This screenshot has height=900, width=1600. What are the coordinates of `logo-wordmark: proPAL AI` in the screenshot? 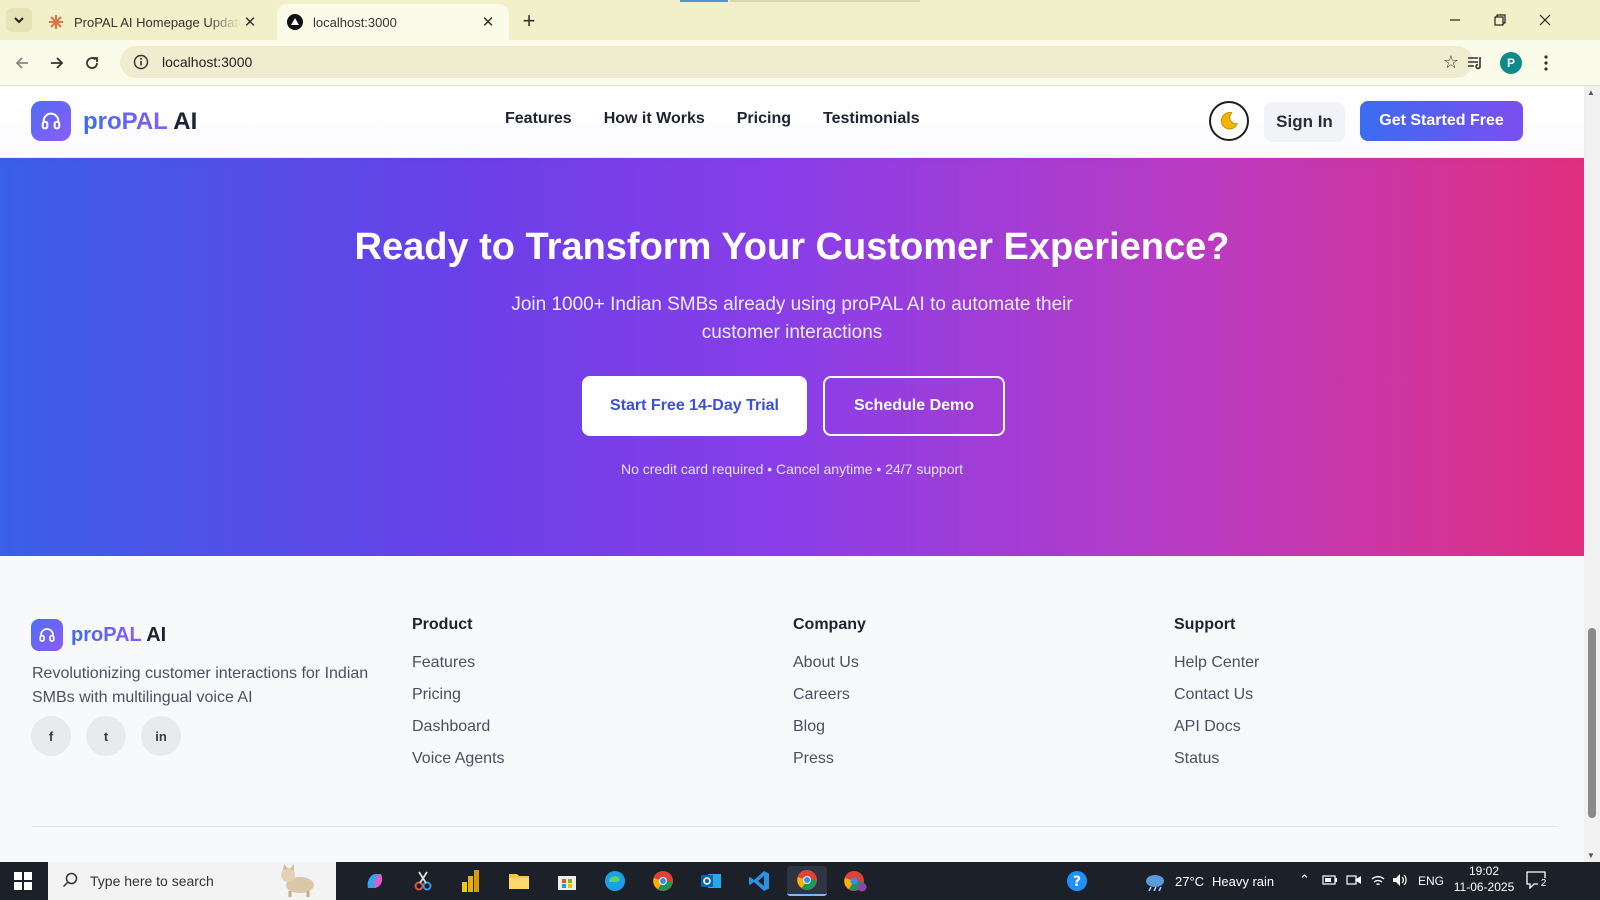 It's located at (140, 122).